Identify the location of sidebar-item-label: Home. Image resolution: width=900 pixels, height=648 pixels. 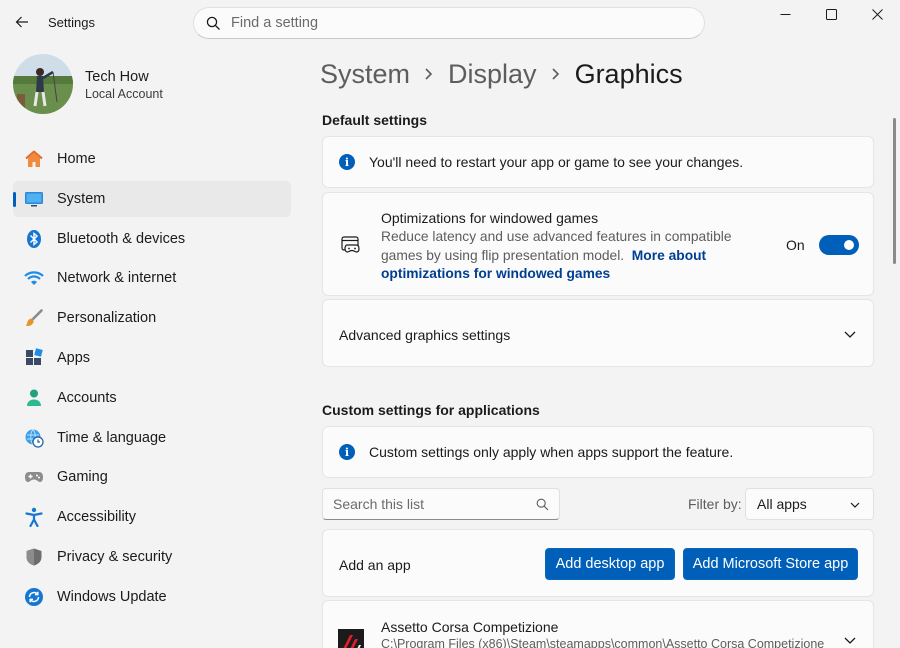
(76, 159).